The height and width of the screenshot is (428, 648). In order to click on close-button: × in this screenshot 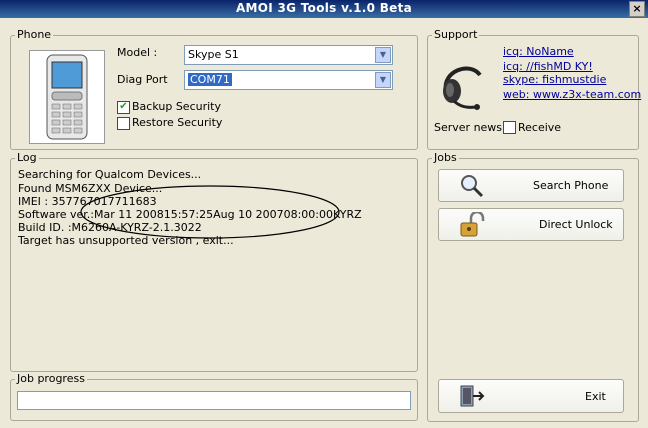, I will do `click(637, 9)`.